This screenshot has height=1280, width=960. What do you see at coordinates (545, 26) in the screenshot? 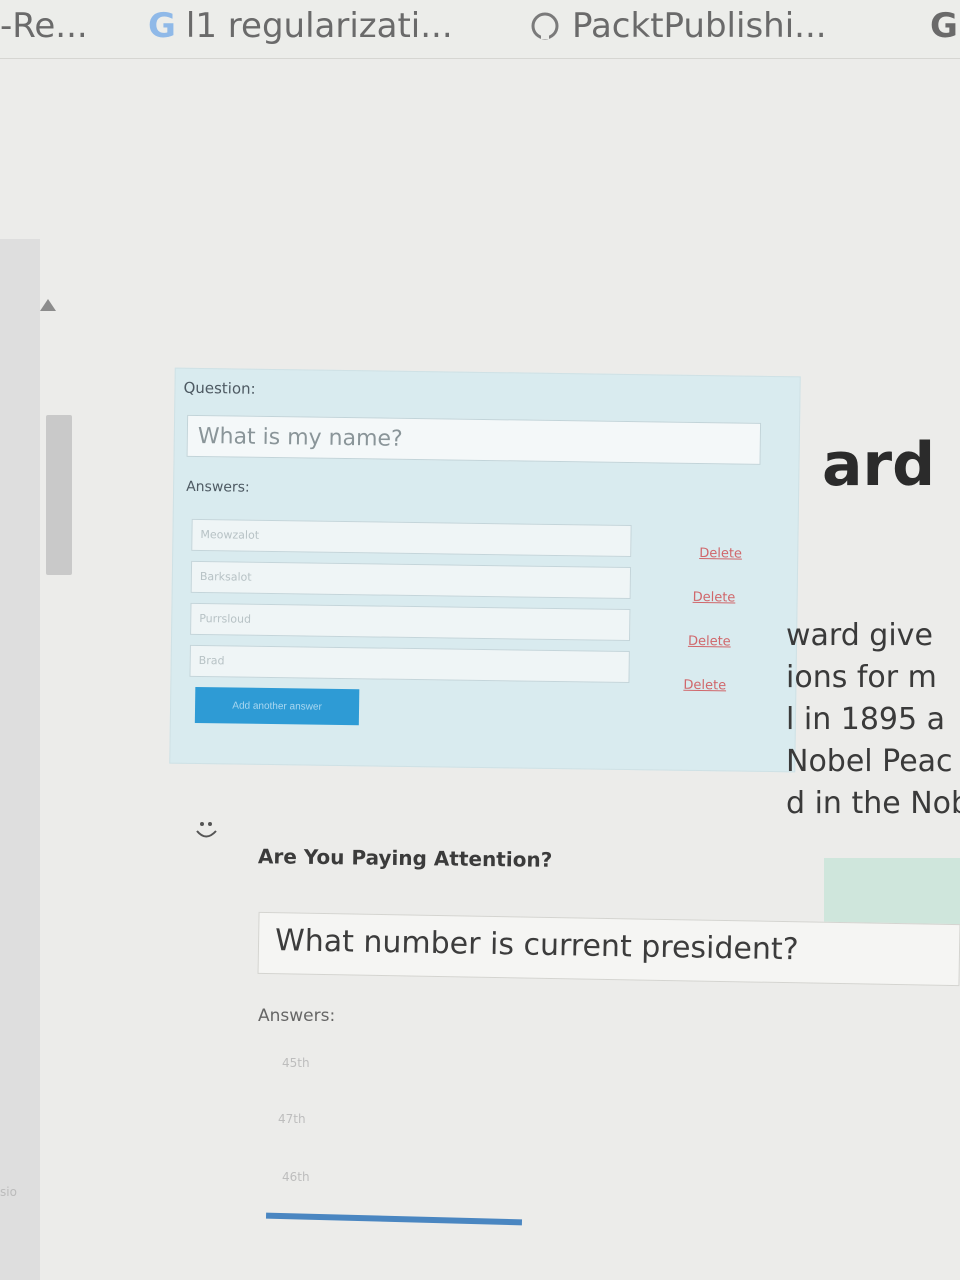
I see `github-icon` at bounding box center [545, 26].